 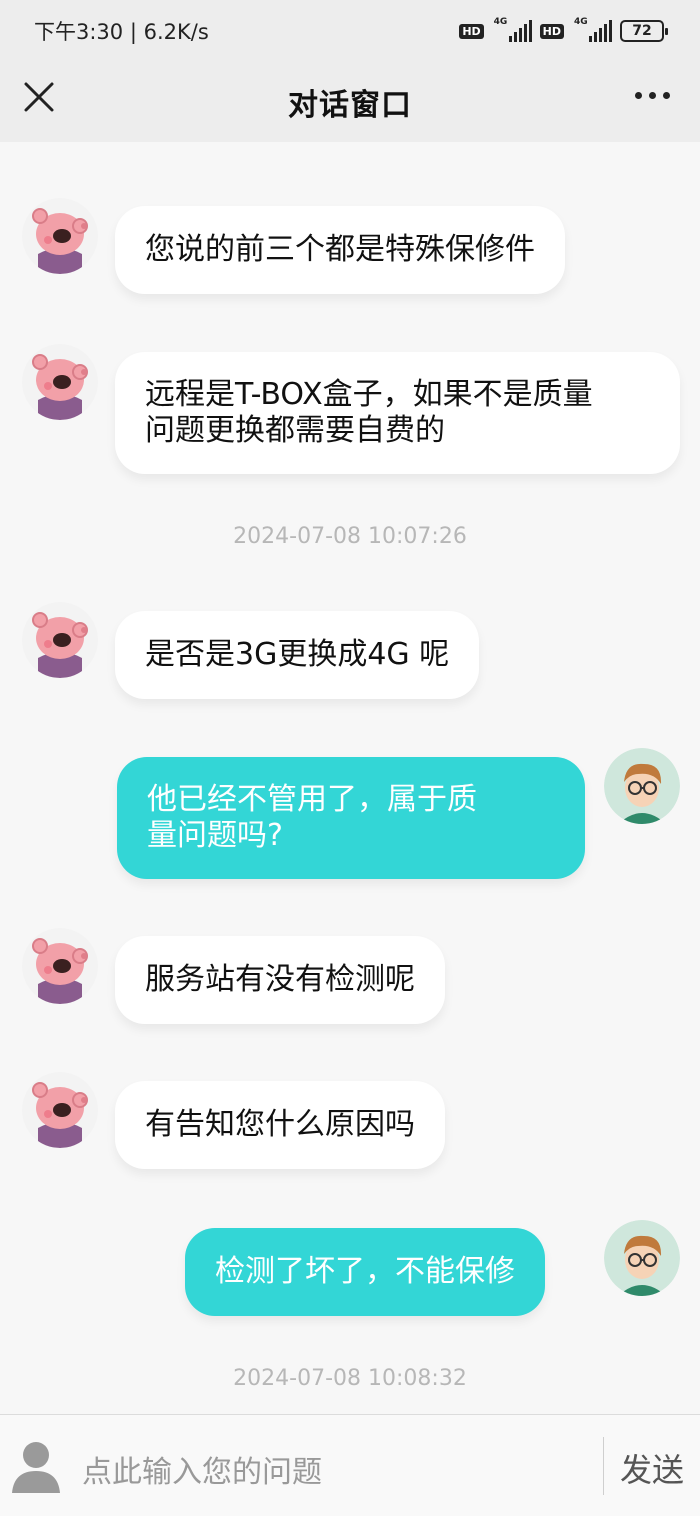 I want to click on timestamp: 2024-07-08 10:07:26, so click(x=350, y=536).